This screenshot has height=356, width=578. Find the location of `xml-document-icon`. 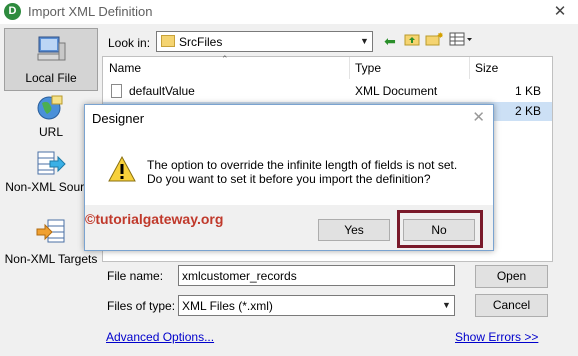

xml-document-icon is located at coordinates (116, 91).